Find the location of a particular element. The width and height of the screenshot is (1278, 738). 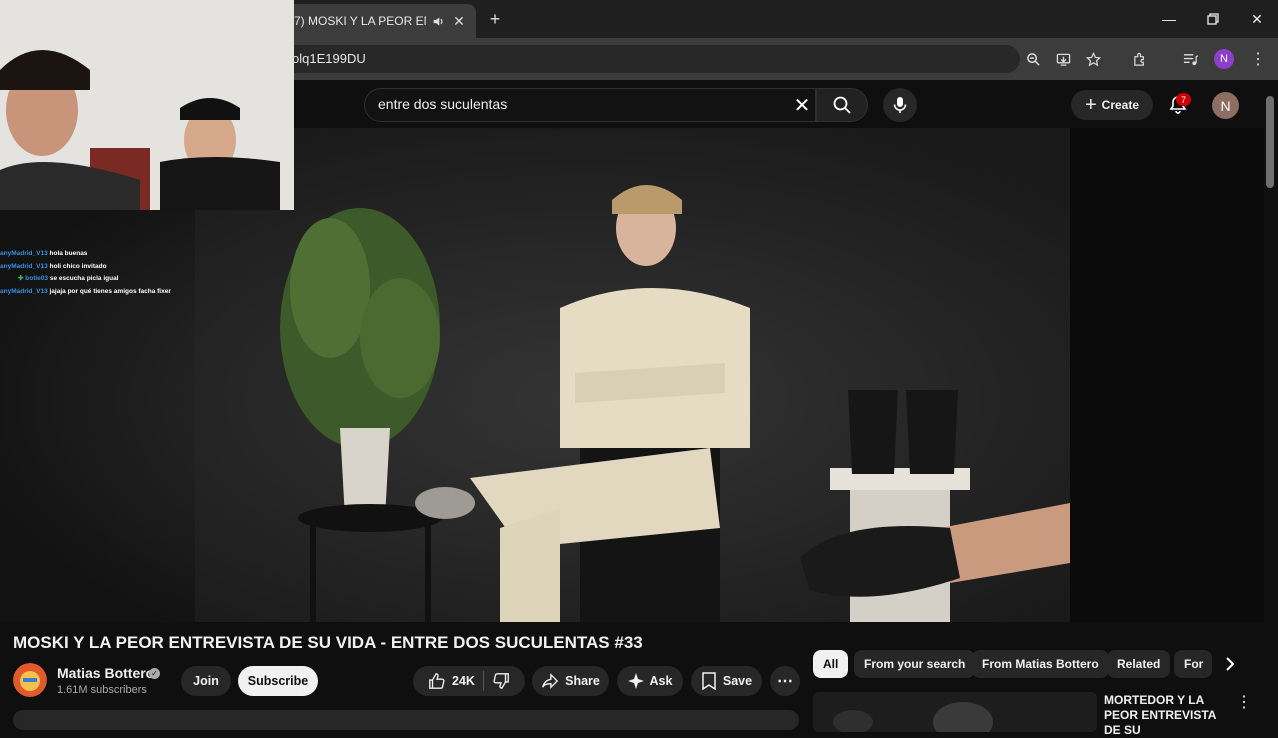

chip-all: All is located at coordinates (831, 664).